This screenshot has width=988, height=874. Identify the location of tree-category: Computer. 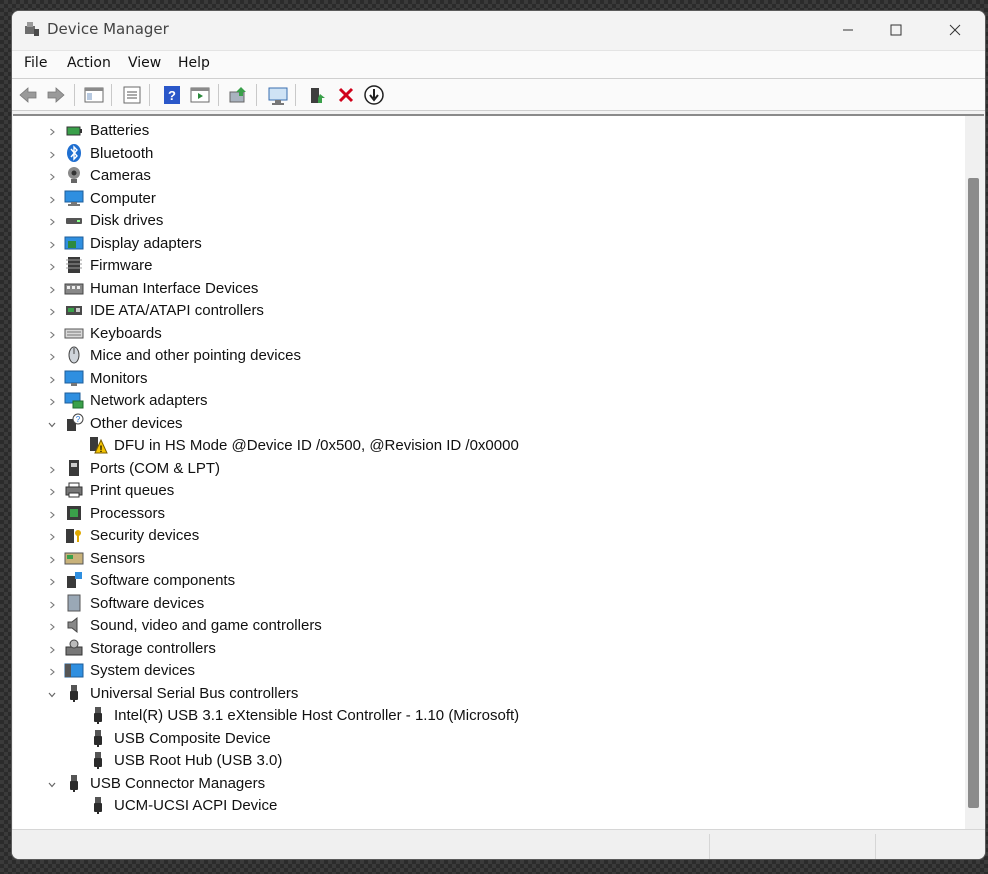
(103, 198).